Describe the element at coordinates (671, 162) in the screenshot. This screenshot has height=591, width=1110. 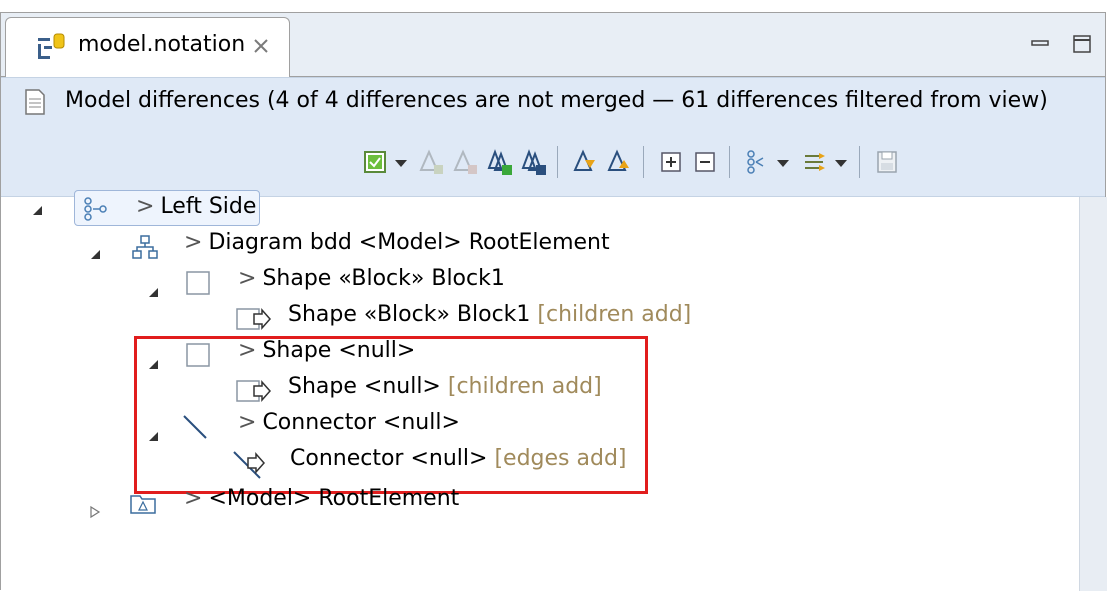
I see `expand-all-icon` at that location.